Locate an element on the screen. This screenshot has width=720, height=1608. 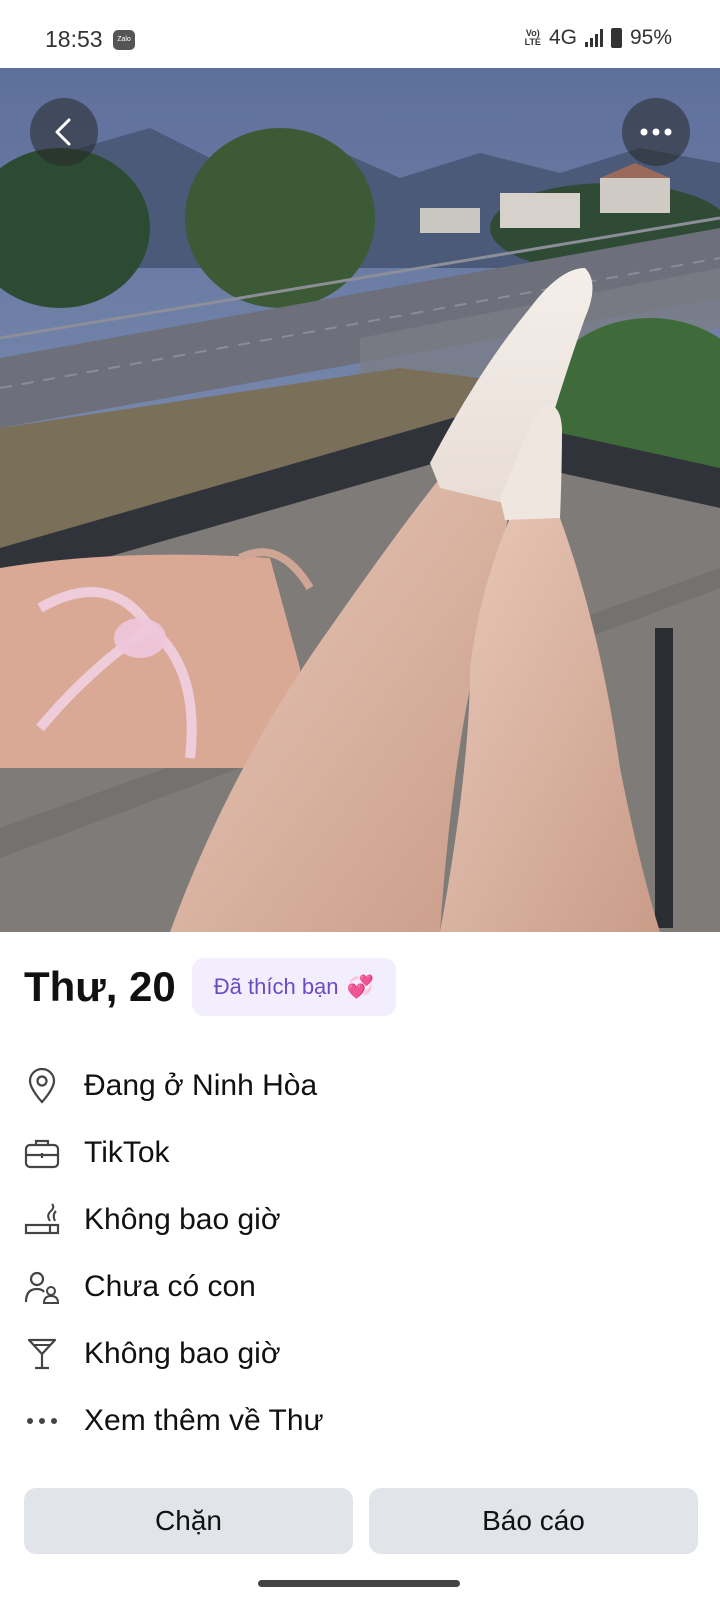
status-bar: 18:53 Zalo Vo) LTE 4G 95% is located at coordinates (360, 34).